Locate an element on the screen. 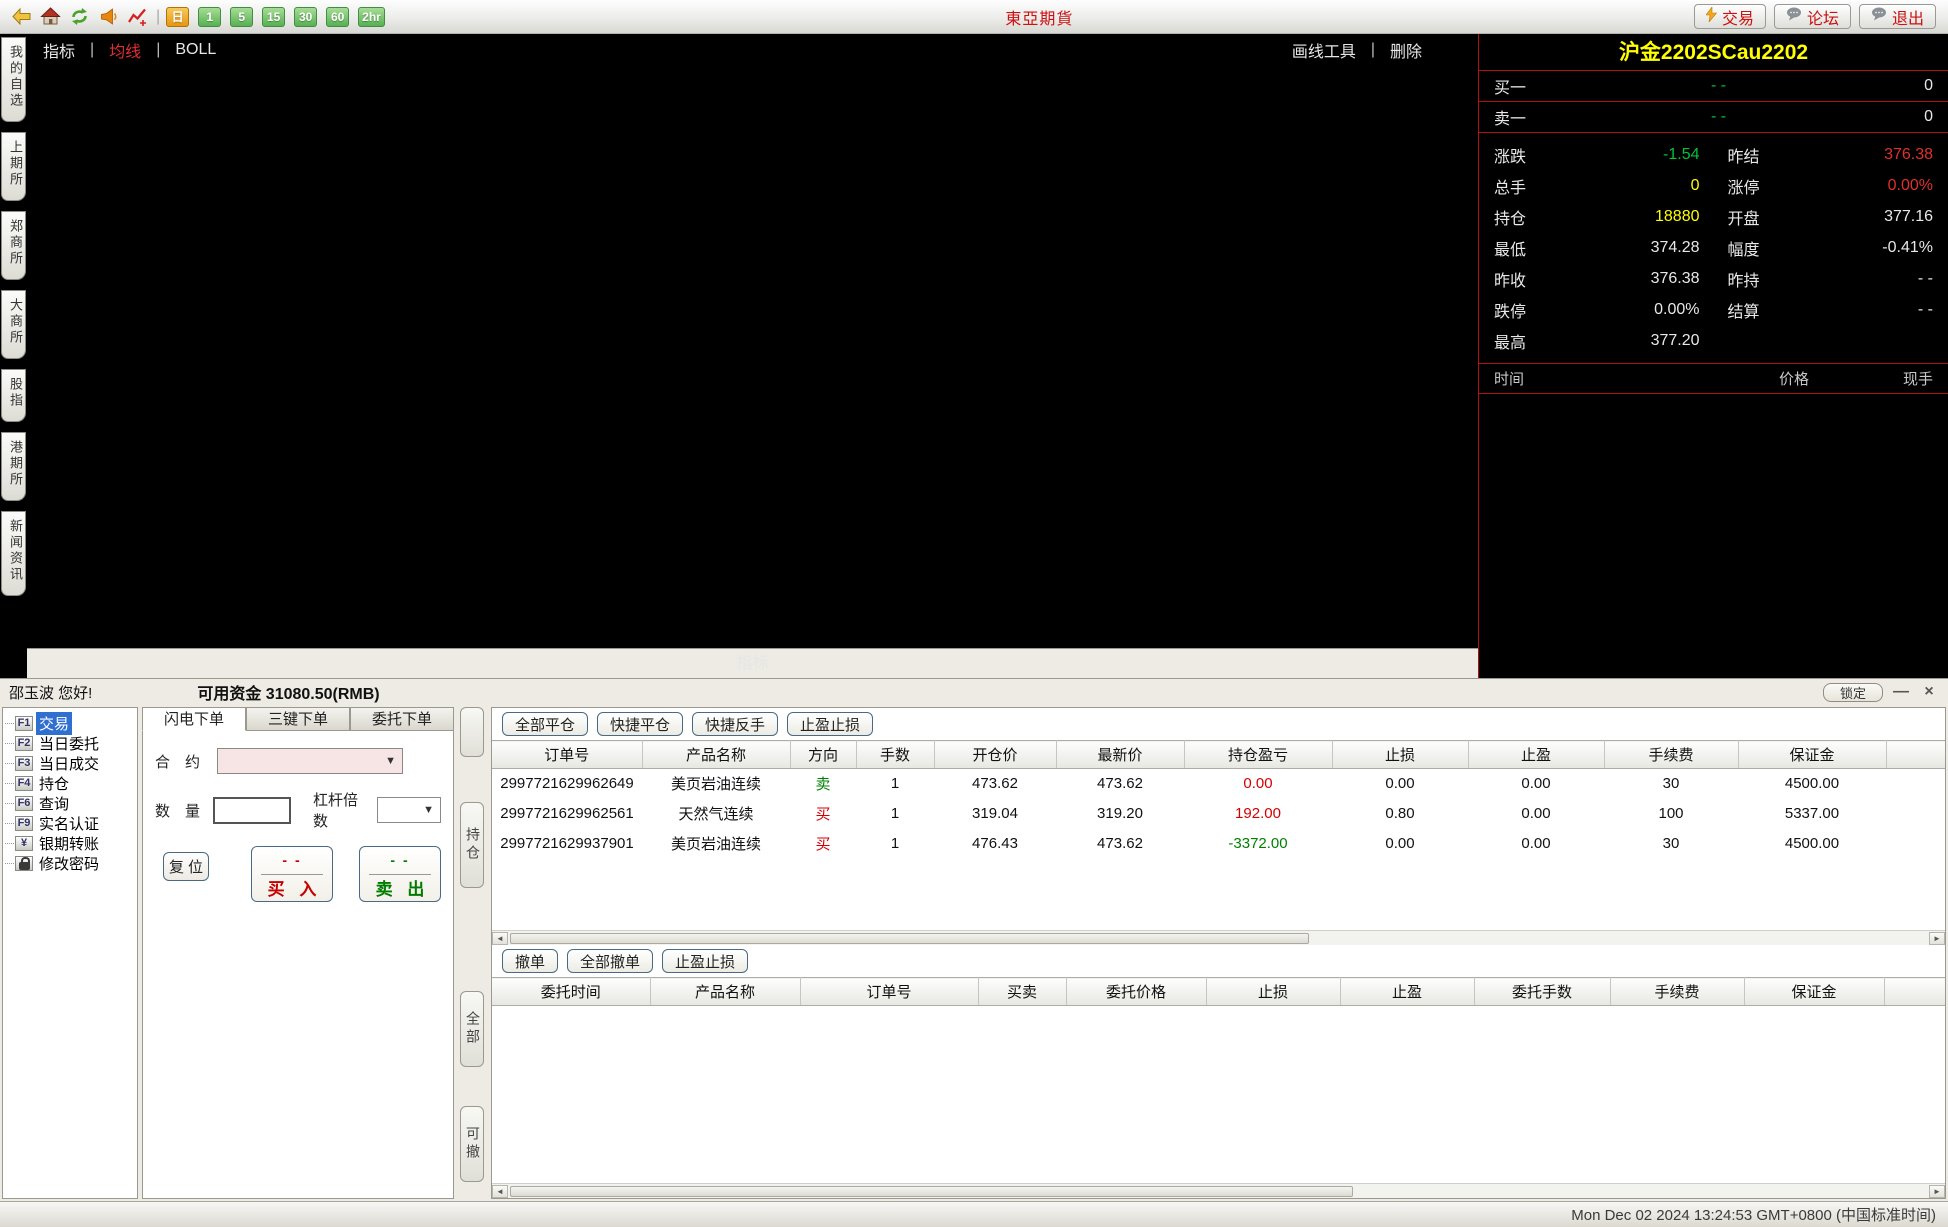 This screenshot has width=1948, height=1227. menu-item-删除: 删除 is located at coordinates (1406, 50).